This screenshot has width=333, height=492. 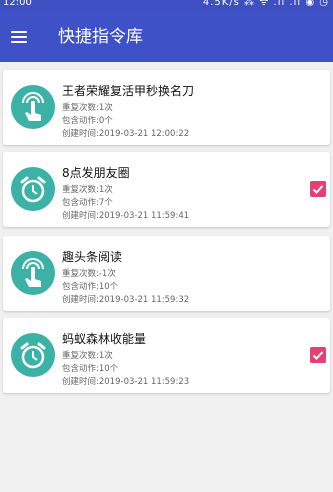 What do you see at coordinates (166, 37) in the screenshot?
I see `app-bar: 快捷指令库` at bounding box center [166, 37].